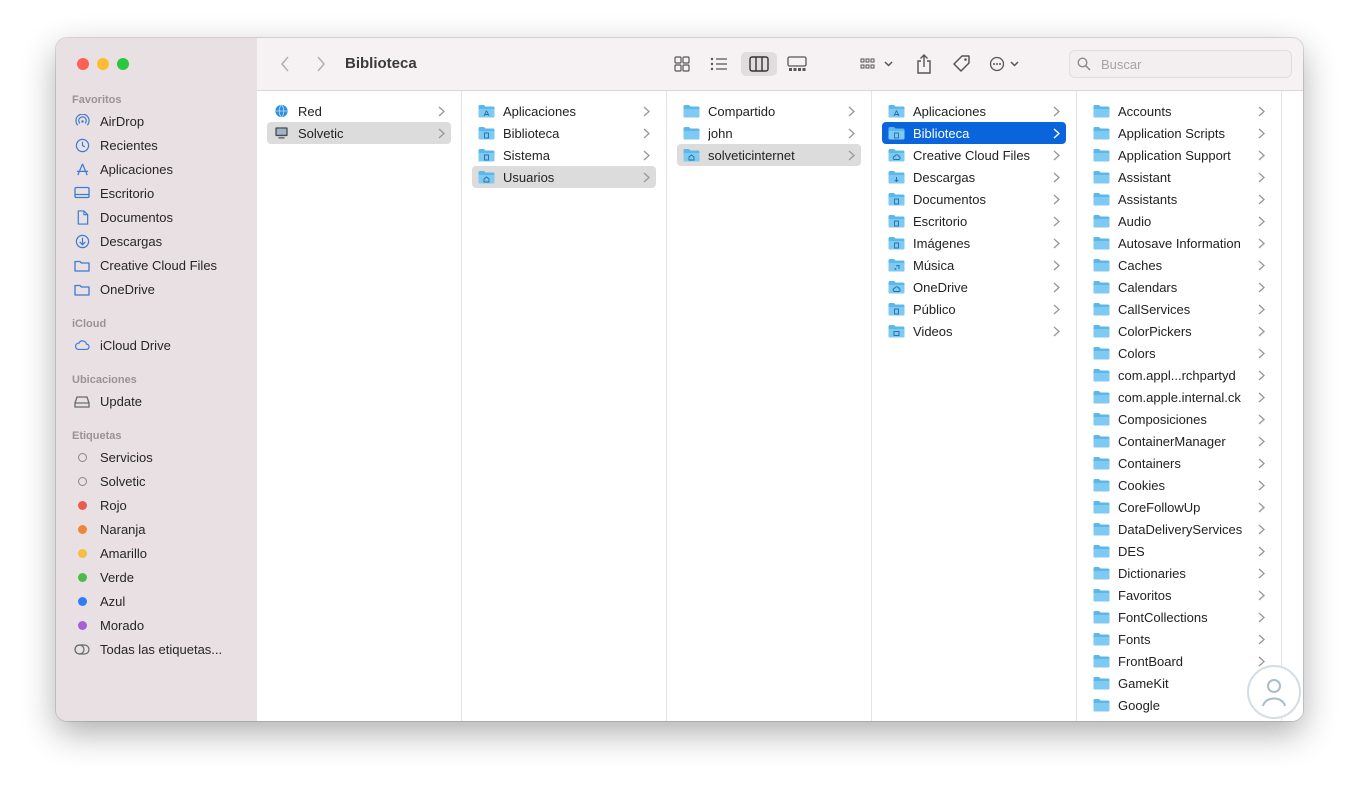 Image resolution: width=1359 pixels, height=796 pixels. What do you see at coordinates (158, 577) in the screenshot?
I see `sidebar-item-verde: Verde` at bounding box center [158, 577].